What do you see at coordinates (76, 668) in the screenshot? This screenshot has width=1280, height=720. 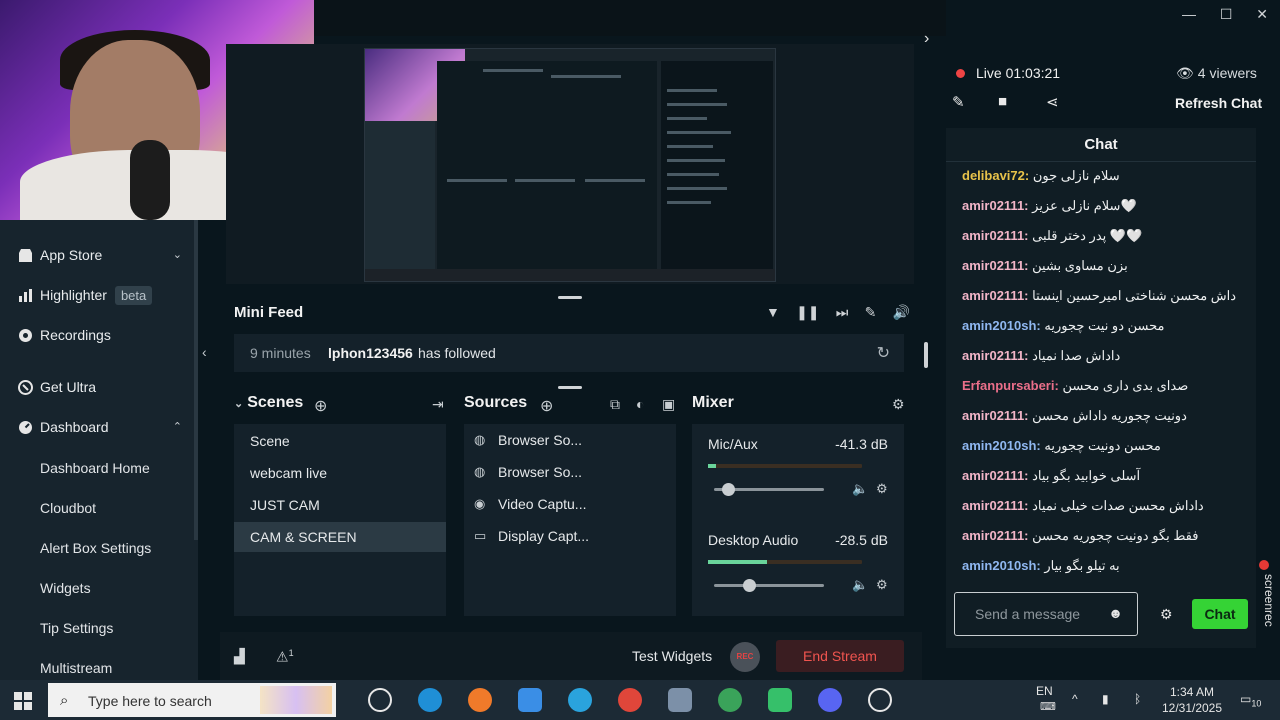 I see `sidebar-sub-multistream: Multistream` at bounding box center [76, 668].